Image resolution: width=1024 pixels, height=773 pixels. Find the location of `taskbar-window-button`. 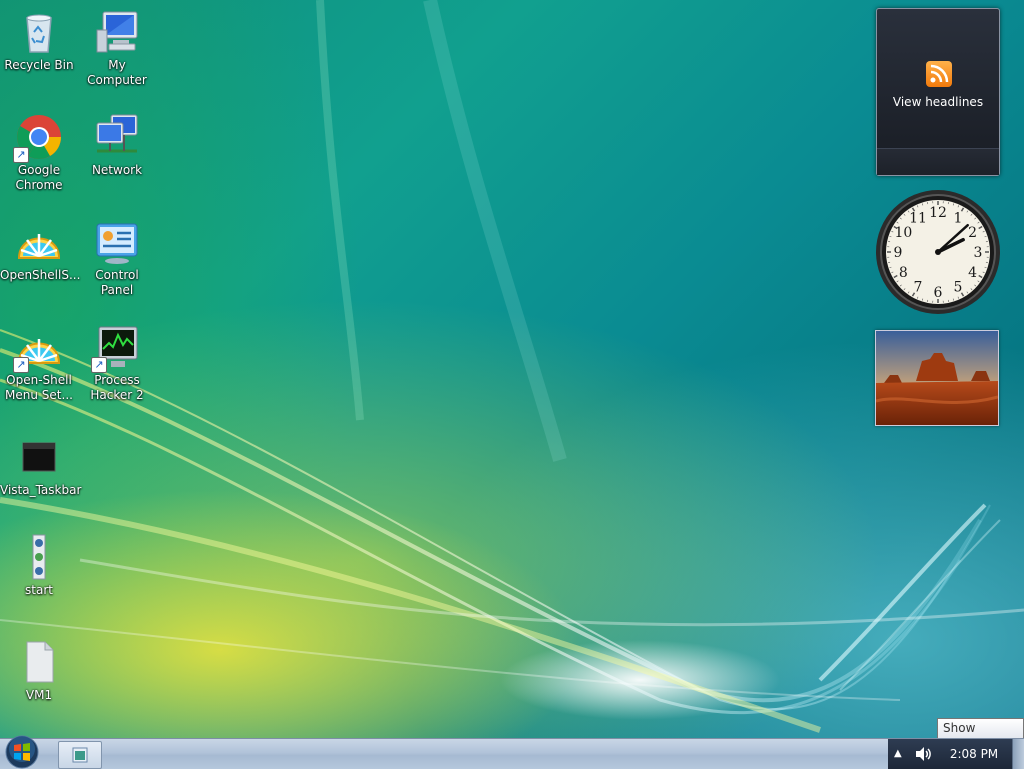

taskbar-window-button is located at coordinates (80, 755).